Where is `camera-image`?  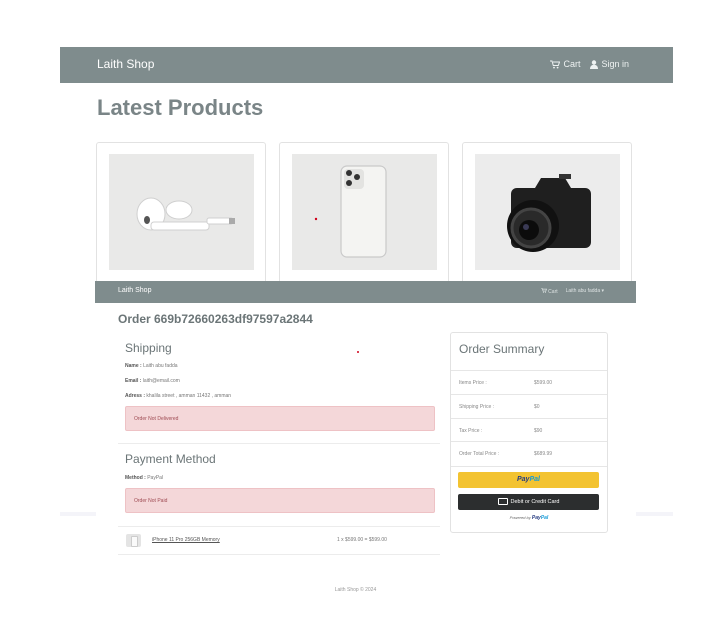
camera-image is located at coordinates (547, 212).